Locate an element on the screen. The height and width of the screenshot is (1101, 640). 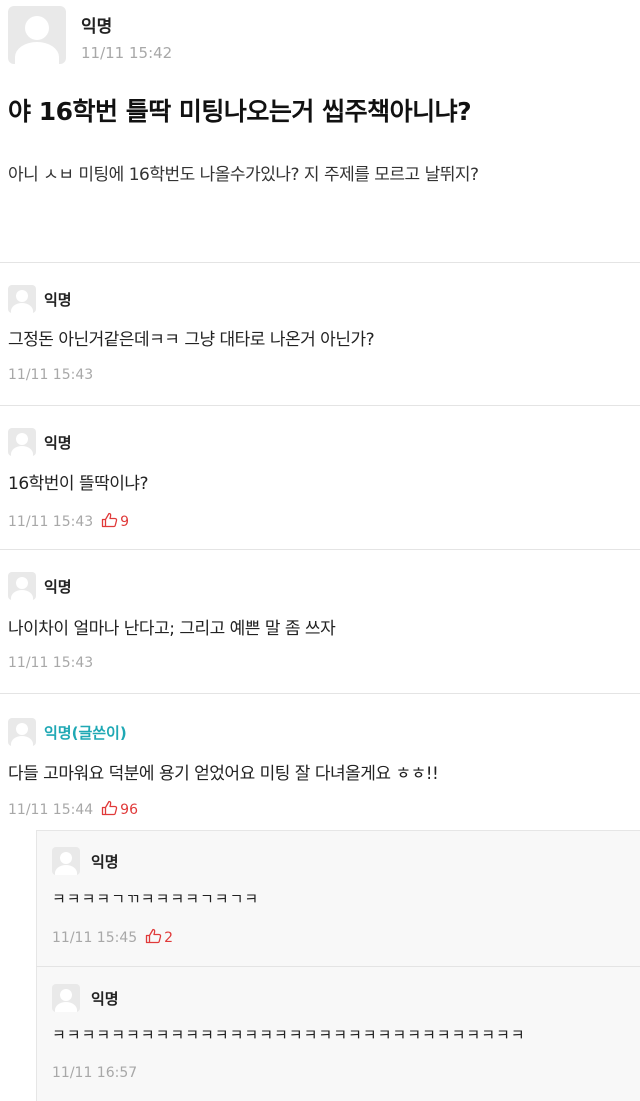
reply-time: 11/11 15:45 is located at coordinates (95, 938).